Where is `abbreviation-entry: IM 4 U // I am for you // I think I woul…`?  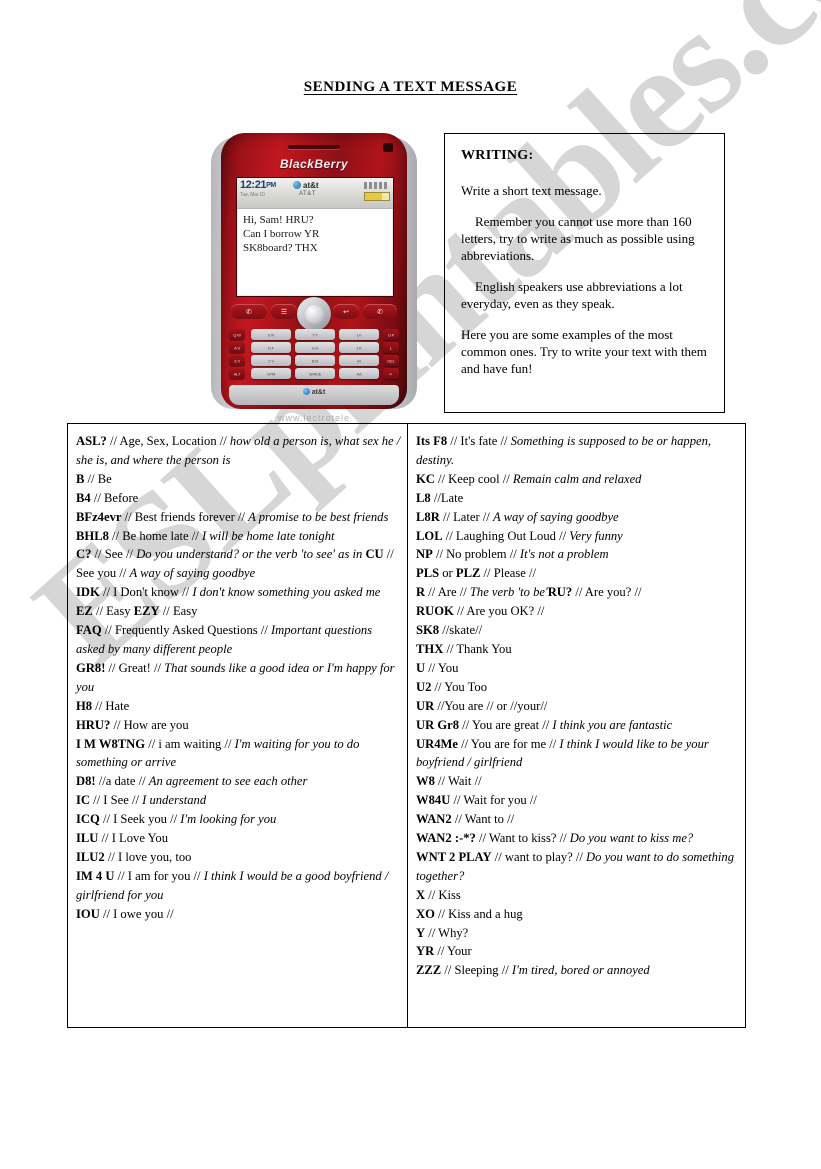
abbreviation-entry: IM 4 U // I am for you // I think I woul… is located at coordinates (238, 886).